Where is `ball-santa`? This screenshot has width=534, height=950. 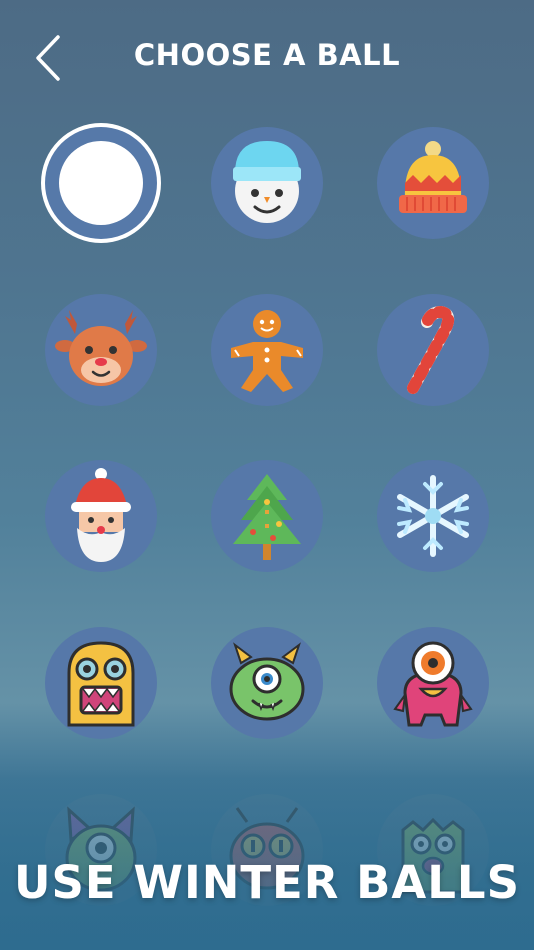
ball-santa is located at coordinates (101, 516).